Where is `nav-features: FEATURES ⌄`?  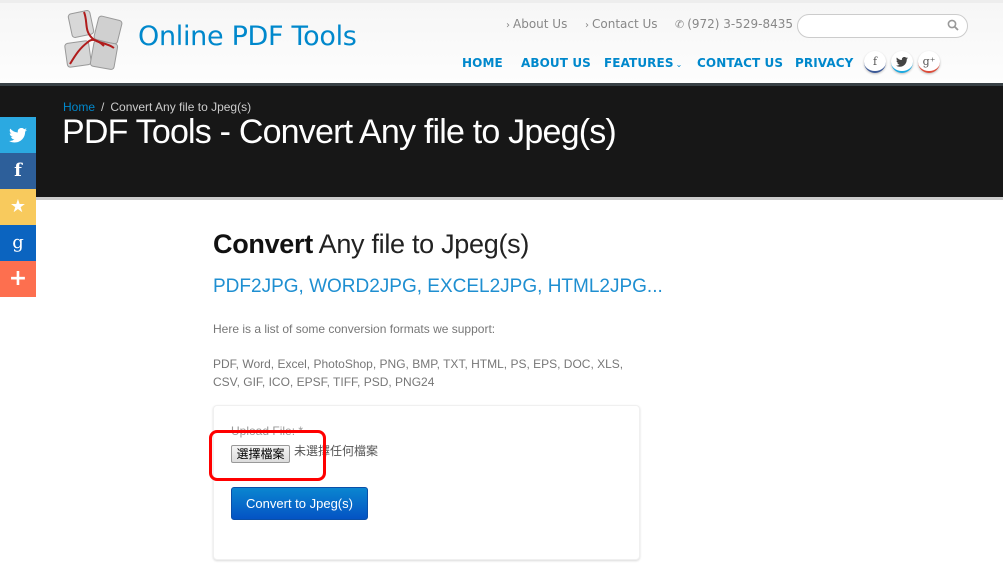 nav-features: FEATURES ⌄ is located at coordinates (643, 63).